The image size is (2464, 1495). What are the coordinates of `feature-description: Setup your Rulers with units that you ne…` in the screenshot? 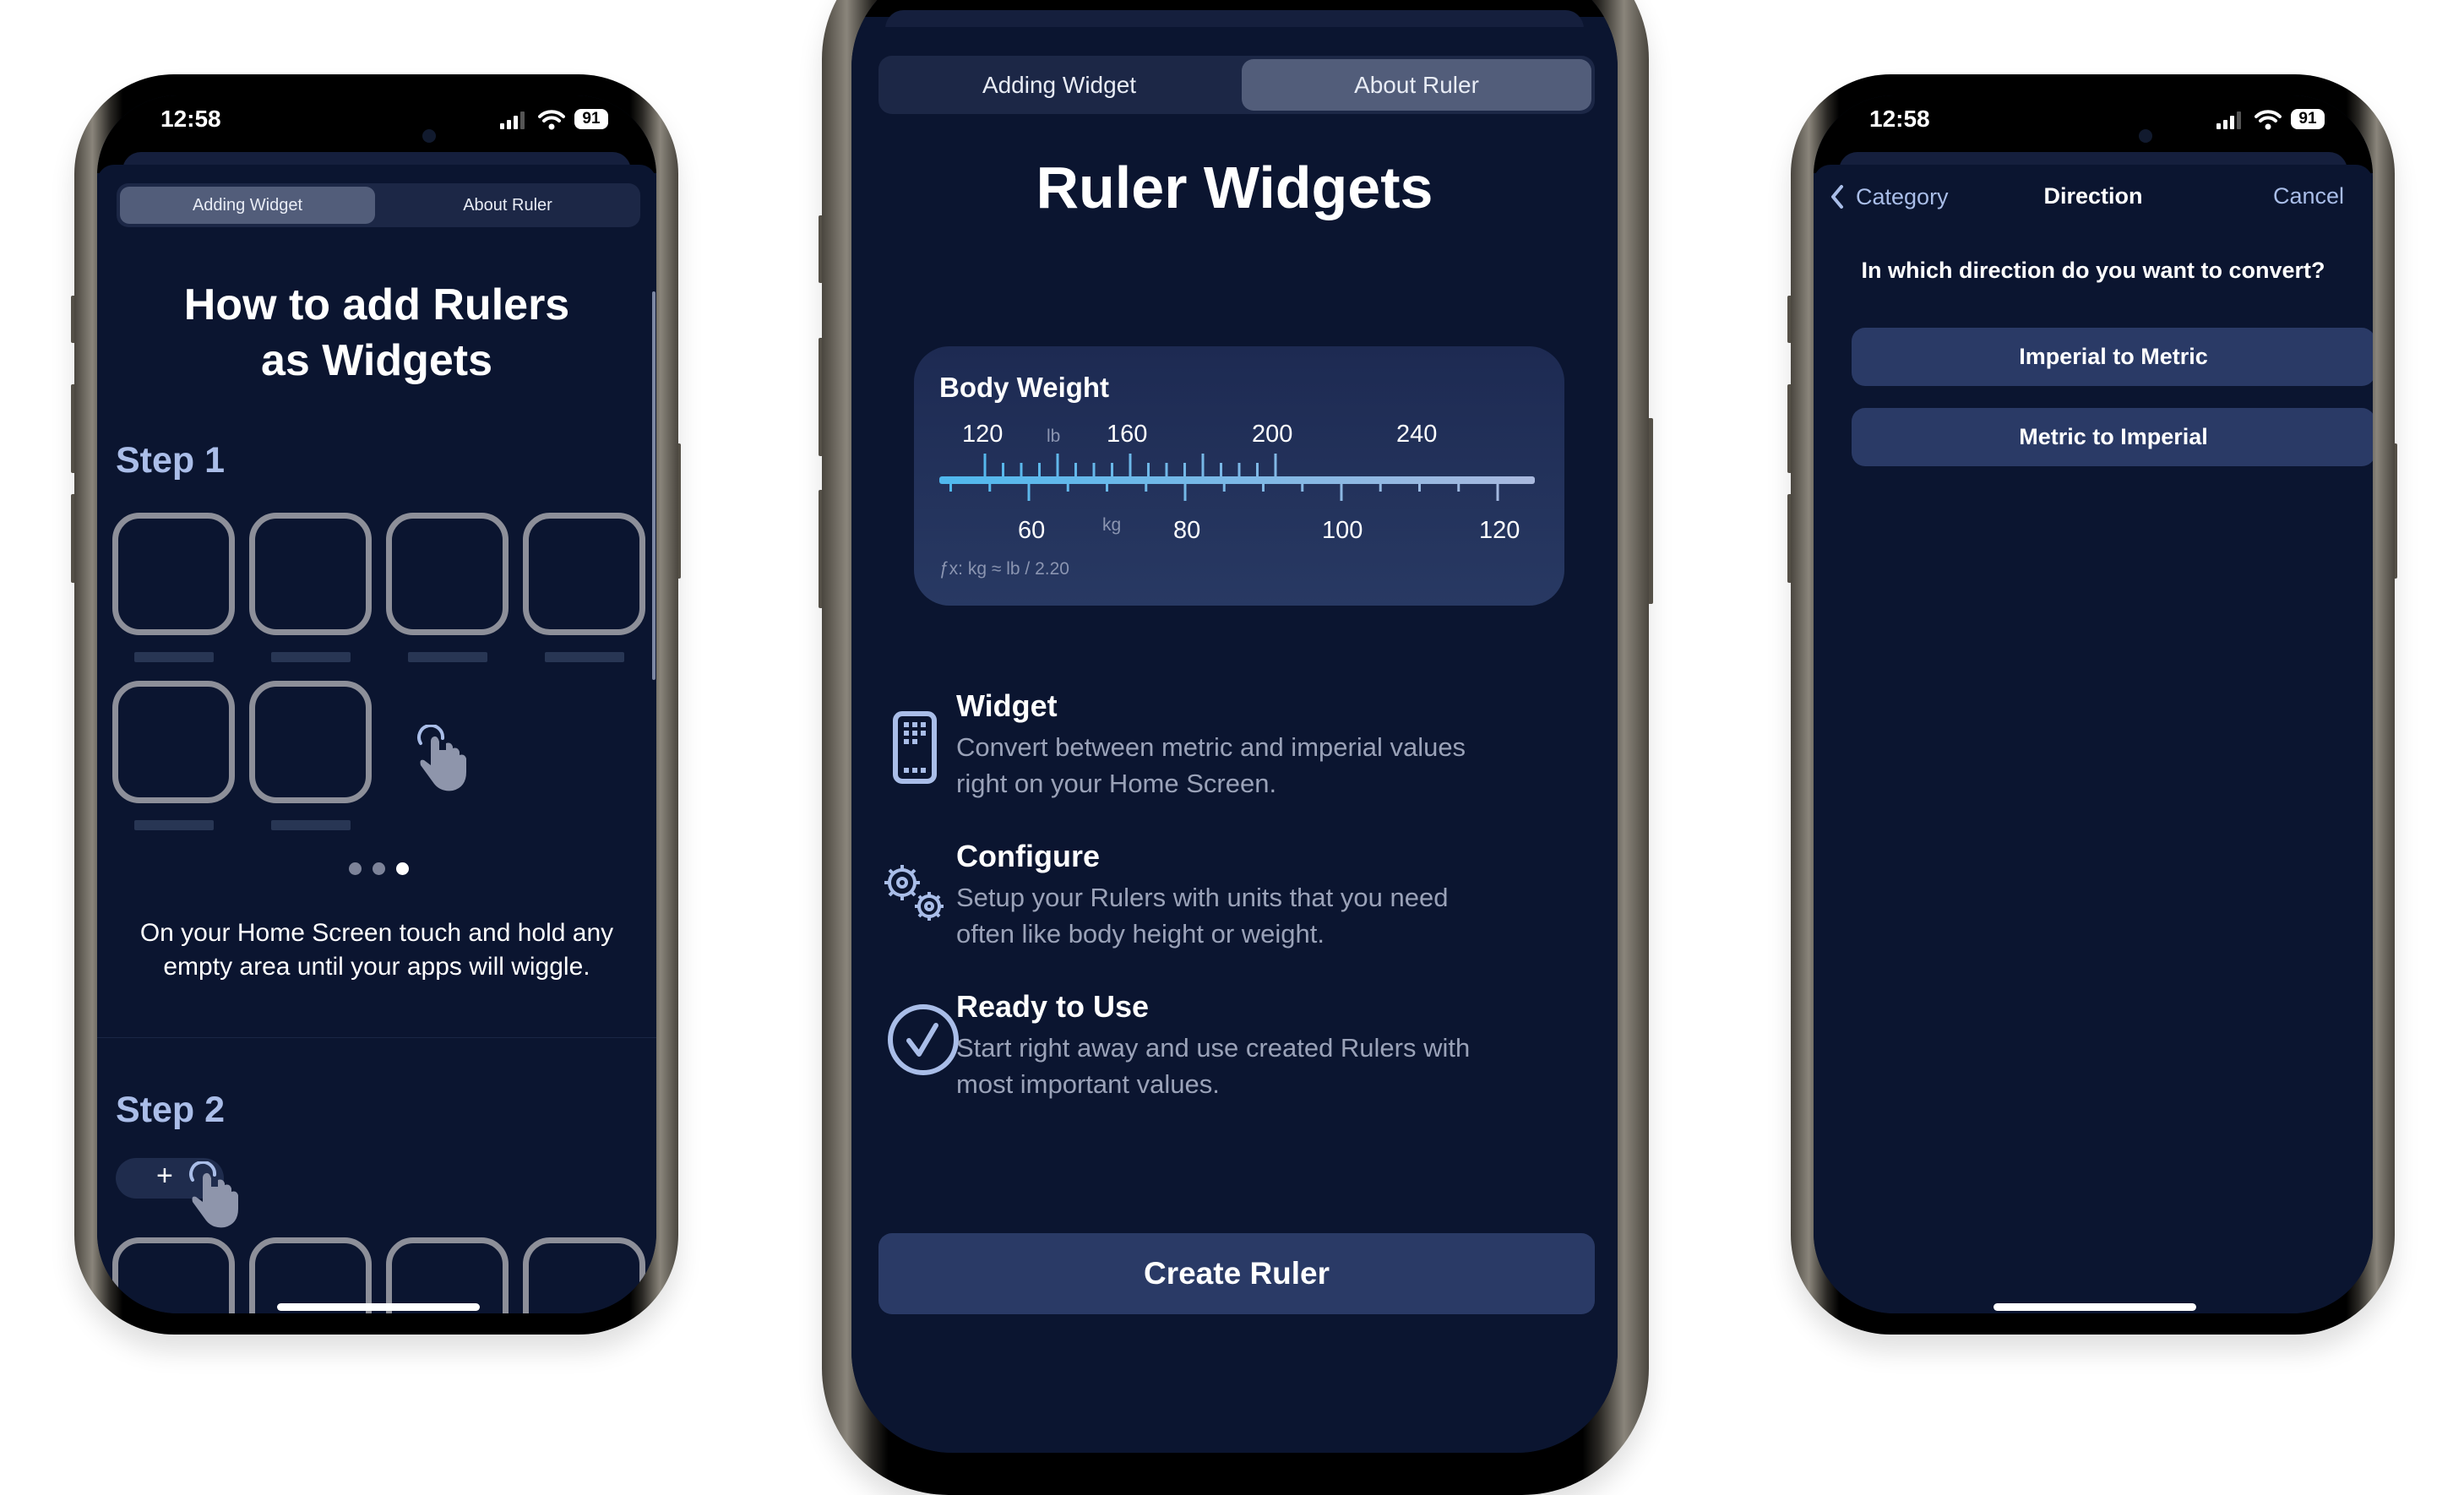 It's located at (1202, 916).